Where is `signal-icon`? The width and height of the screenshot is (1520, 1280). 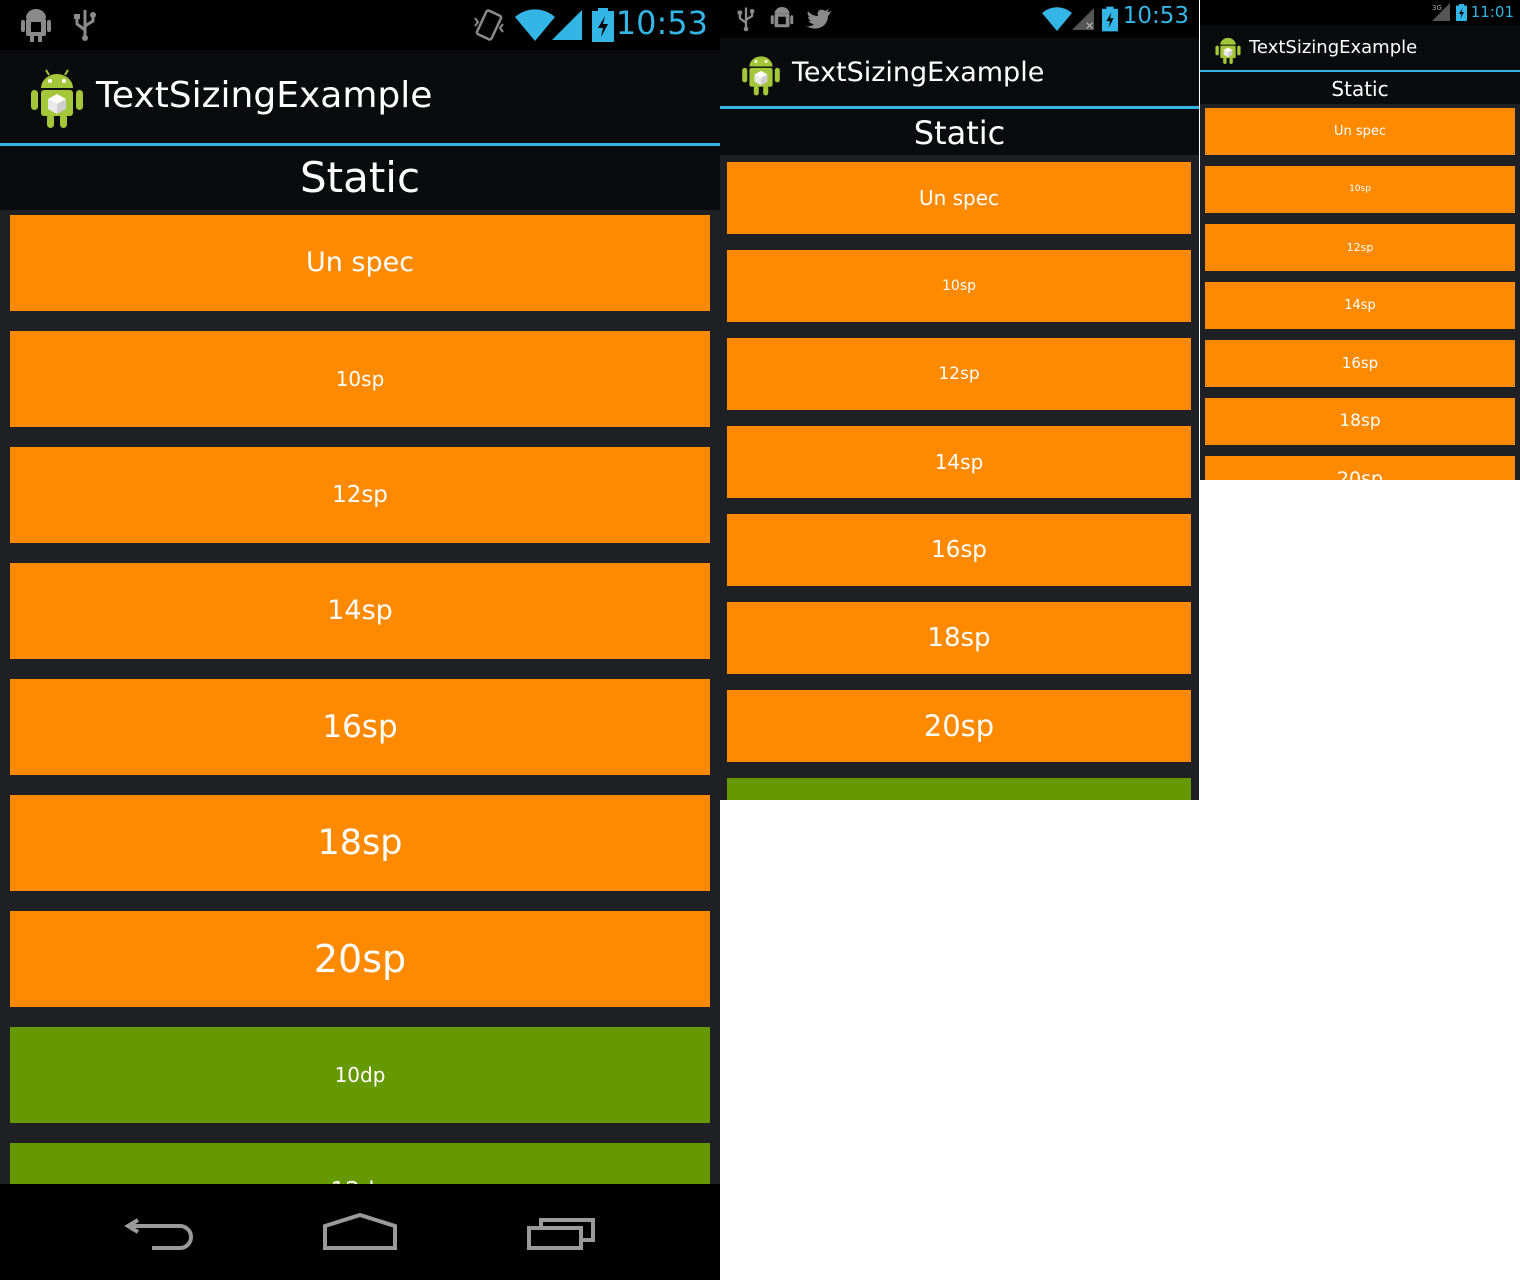
signal-icon is located at coordinates (567, 27).